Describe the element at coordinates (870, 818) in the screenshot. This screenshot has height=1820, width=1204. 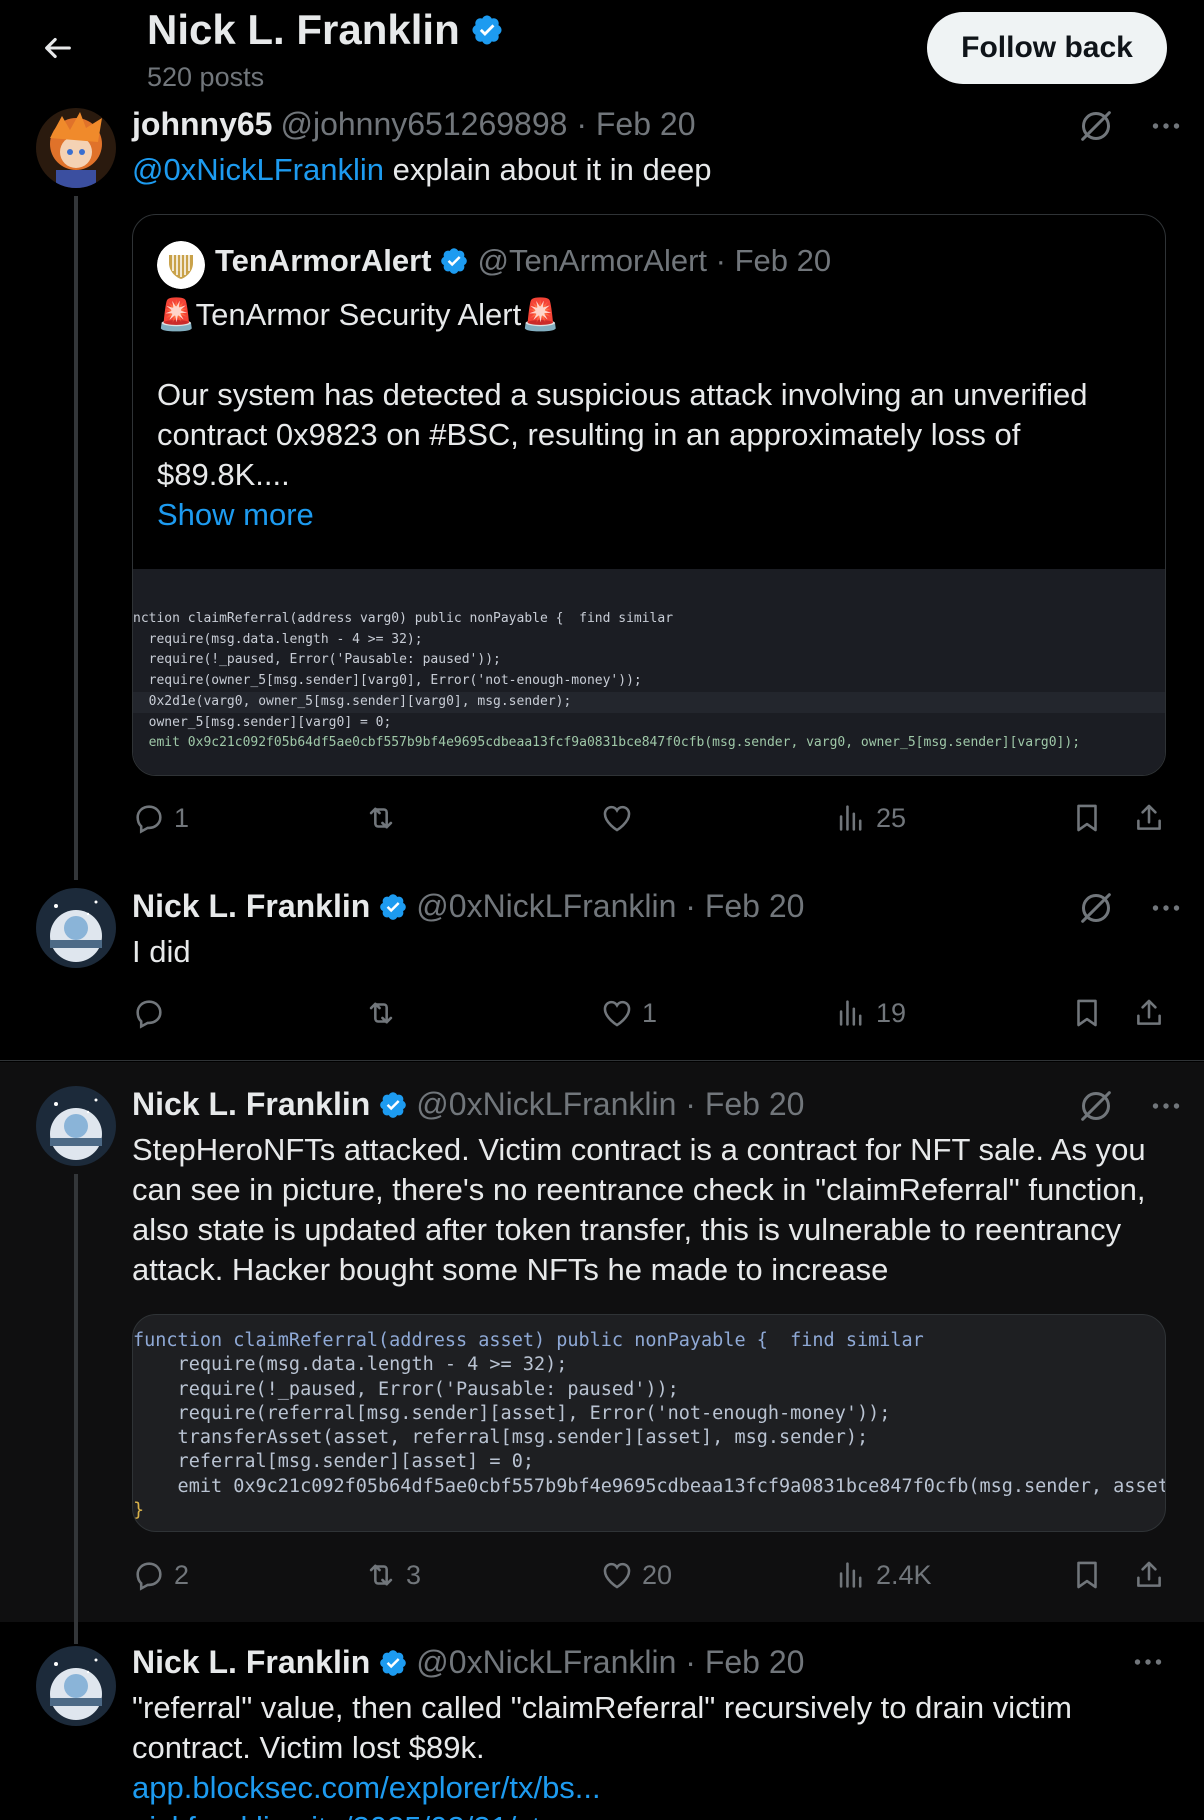
I see `views-button: 25` at that location.